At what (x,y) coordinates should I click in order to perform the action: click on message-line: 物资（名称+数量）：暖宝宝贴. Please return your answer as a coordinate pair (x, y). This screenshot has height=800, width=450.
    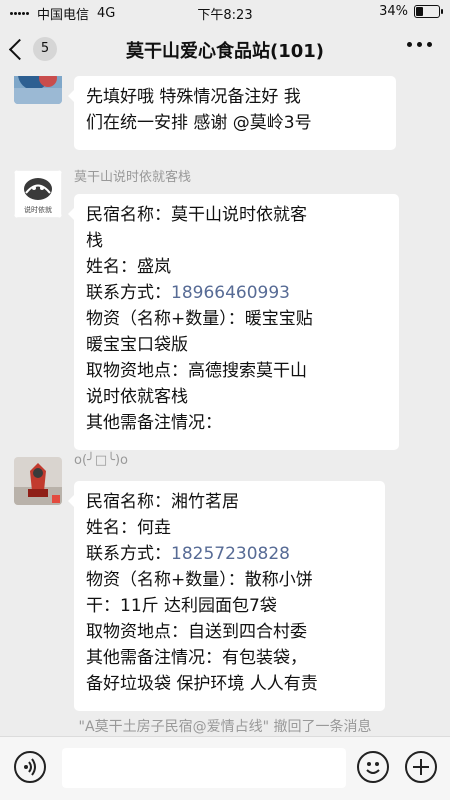
    Looking at the image, I should click on (199, 319).